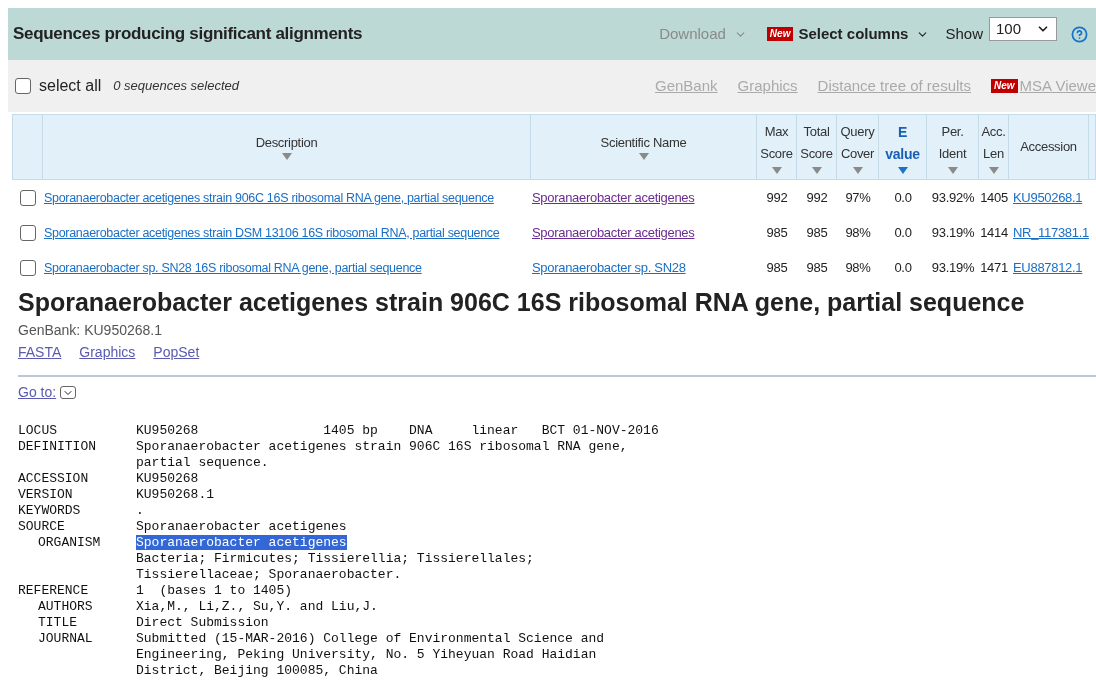 This screenshot has height=690, width=1096. I want to click on column-header: Acc. Len, so click(994, 147).